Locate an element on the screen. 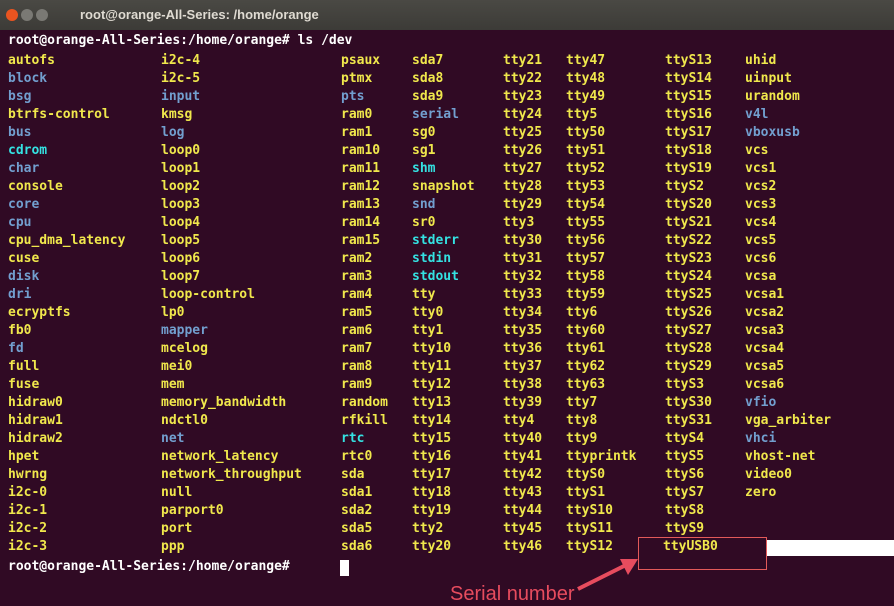  dev-entry: ttyS11 is located at coordinates (589, 528).